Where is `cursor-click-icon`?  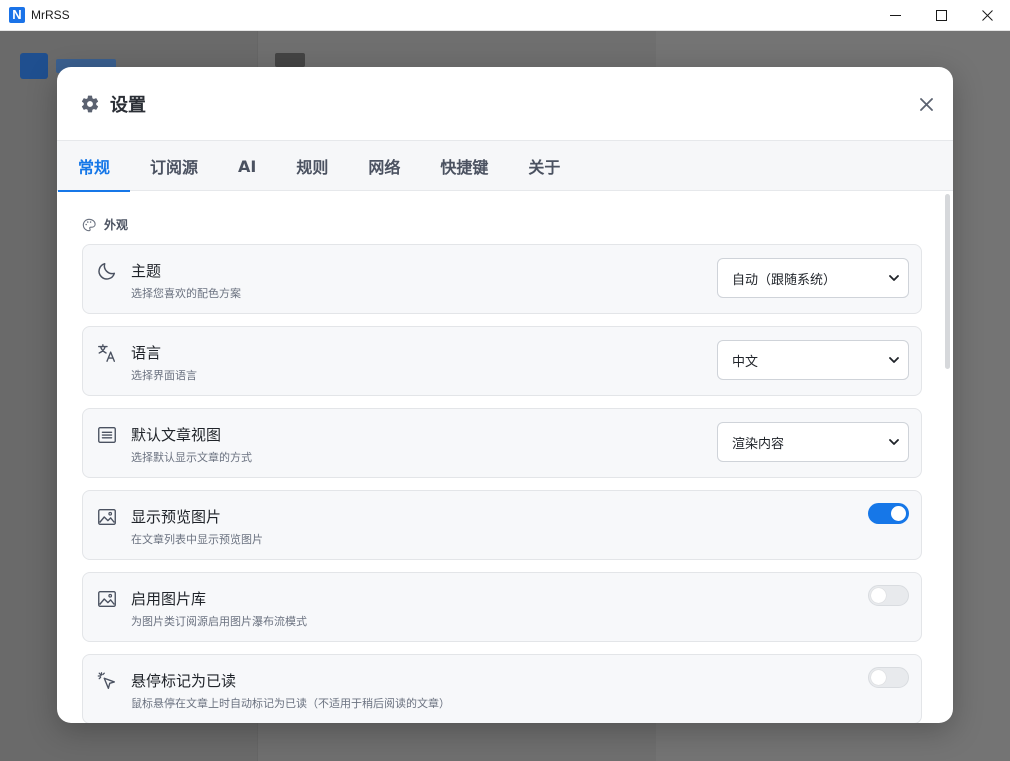
cursor-click-icon is located at coordinates (106, 681).